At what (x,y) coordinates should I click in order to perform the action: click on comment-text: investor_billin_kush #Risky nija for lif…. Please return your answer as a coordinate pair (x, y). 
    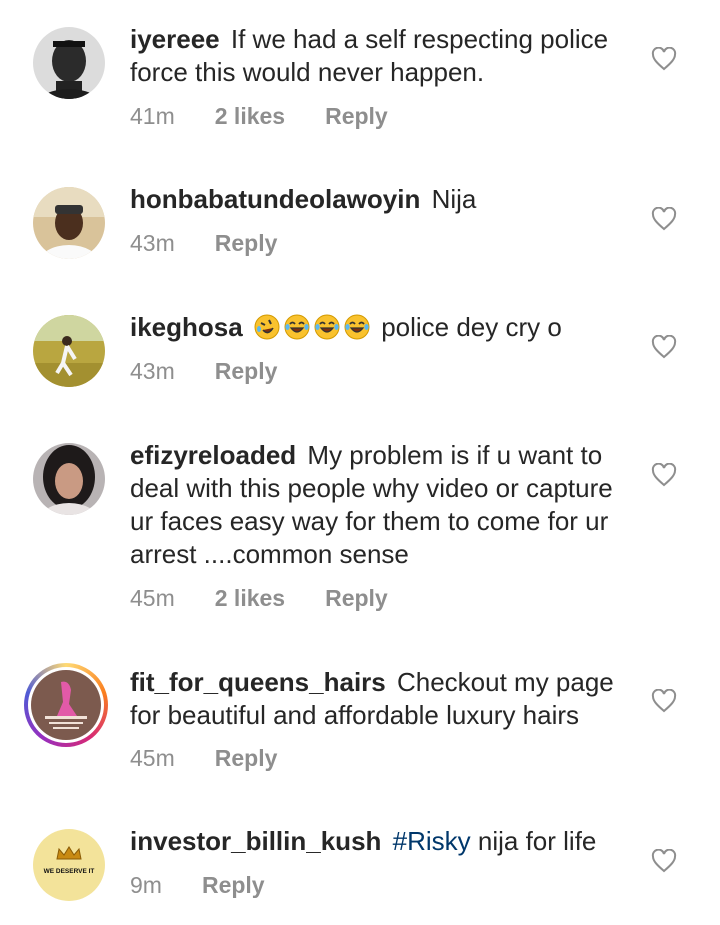
    Looking at the image, I should click on (380, 841).